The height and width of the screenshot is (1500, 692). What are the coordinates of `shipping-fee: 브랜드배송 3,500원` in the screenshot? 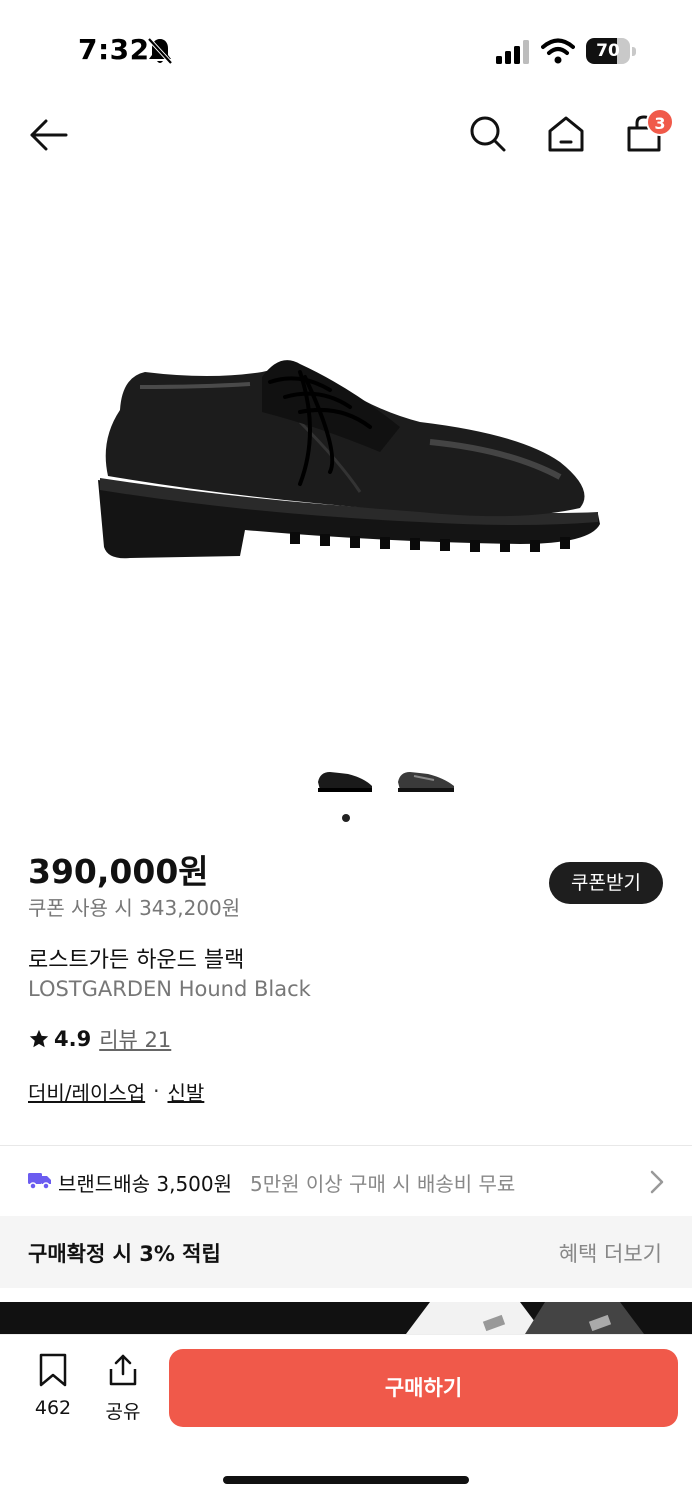 It's located at (145, 1184).